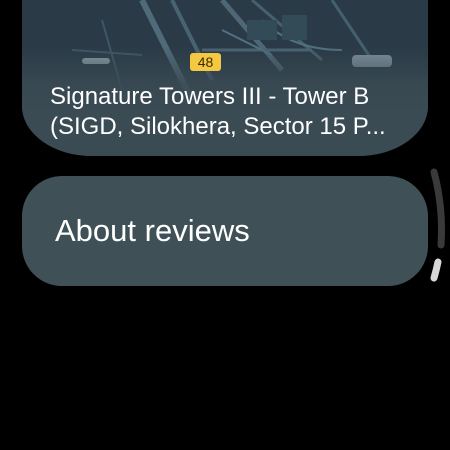 The height and width of the screenshot is (450, 450). I want to click on road-number-badge: 48, so click(205, 62).